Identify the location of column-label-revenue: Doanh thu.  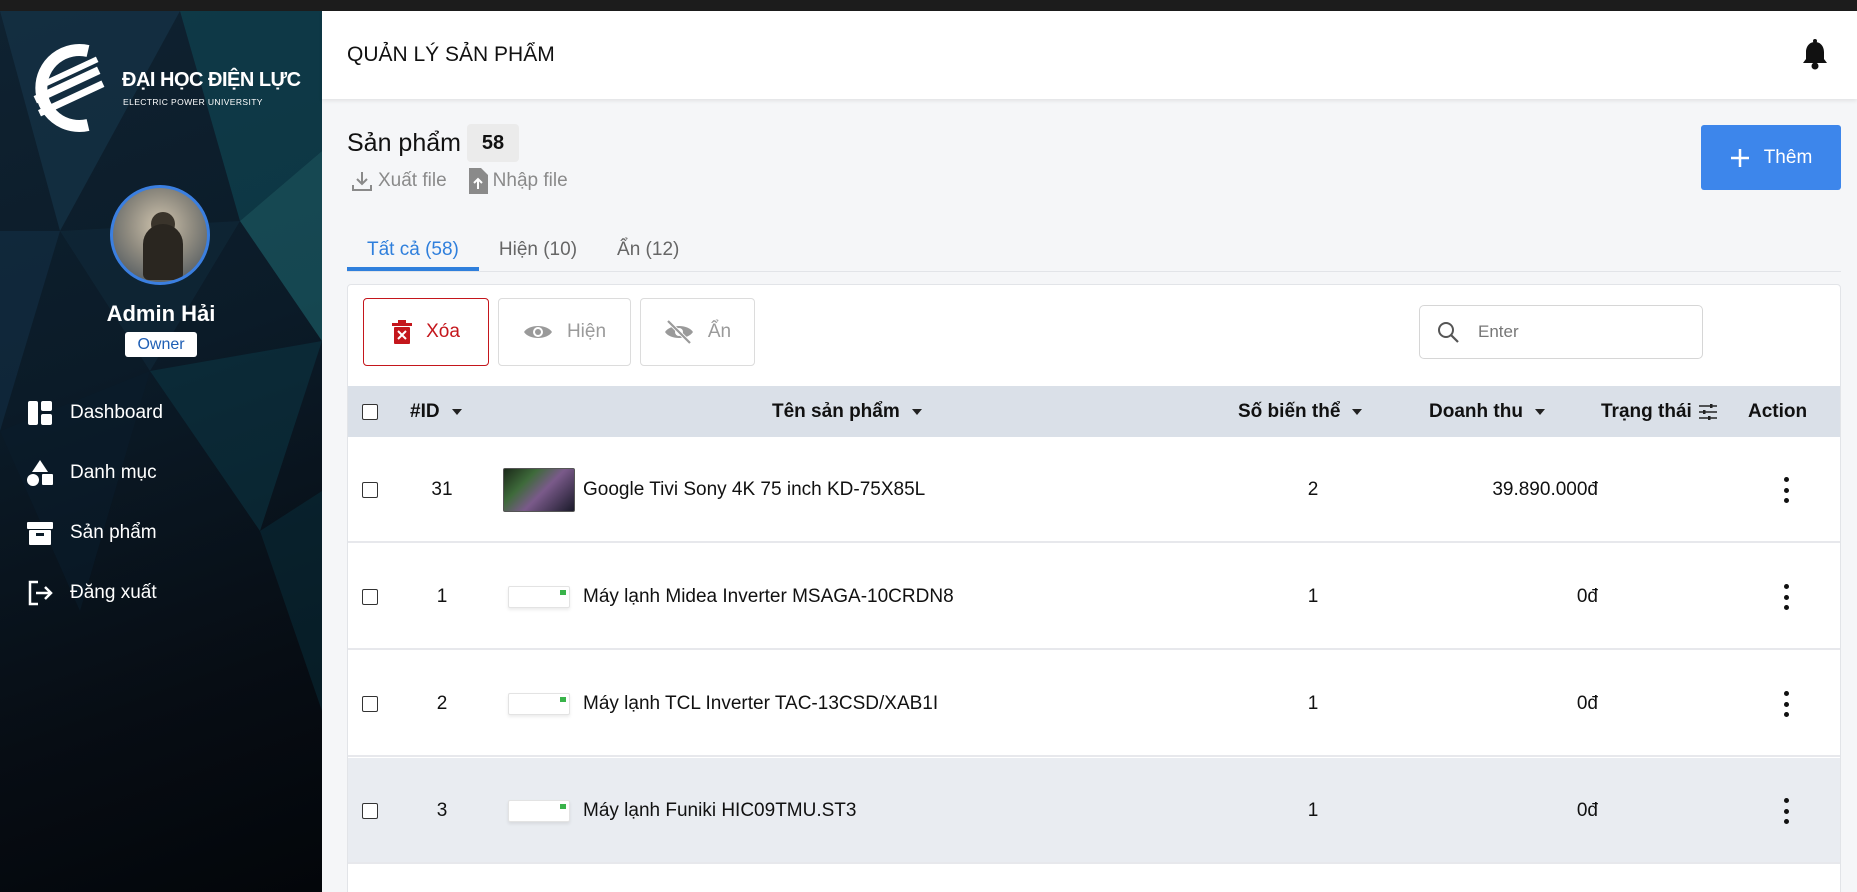
(1476, 411).